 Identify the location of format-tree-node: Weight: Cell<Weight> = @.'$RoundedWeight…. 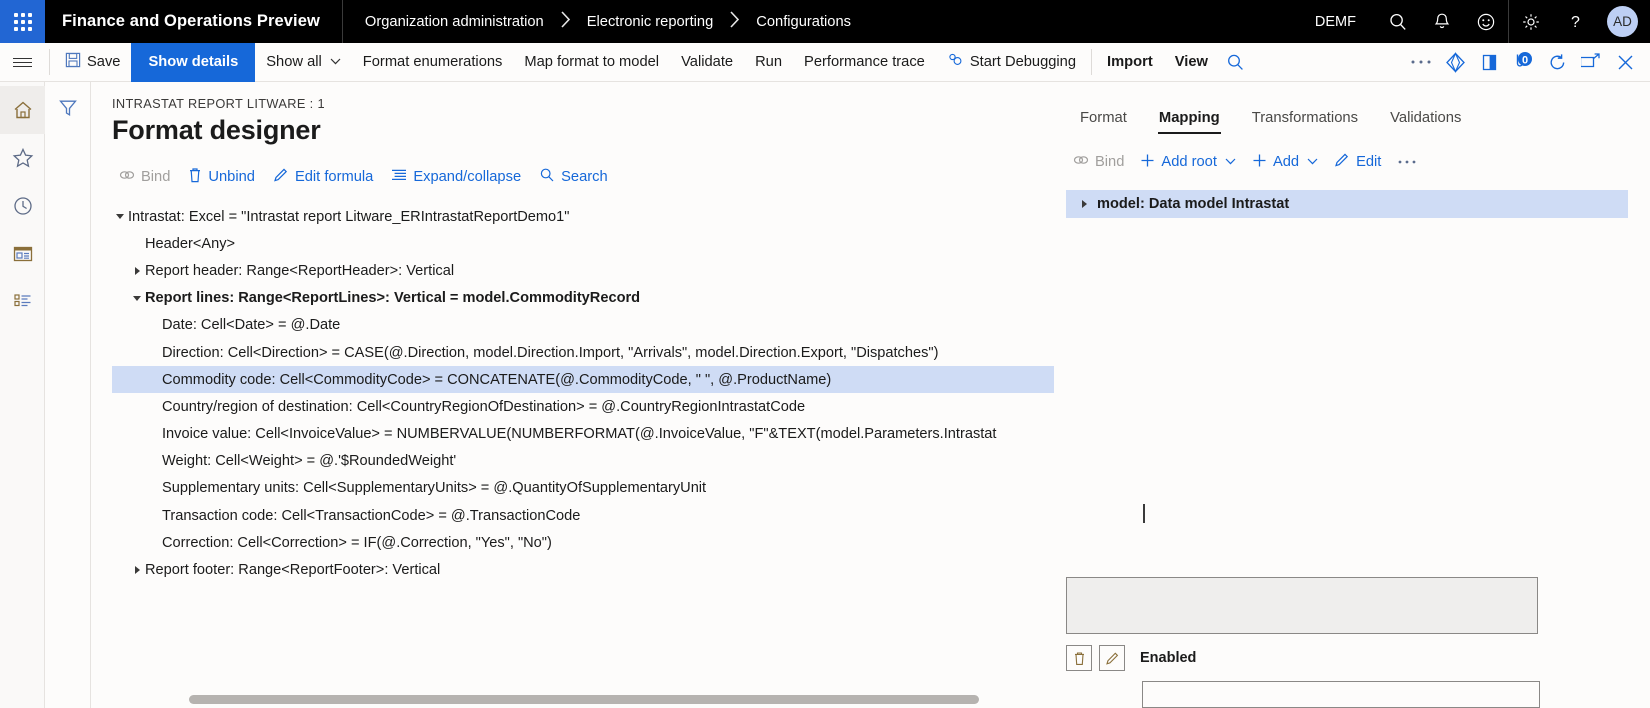
(583, 461).